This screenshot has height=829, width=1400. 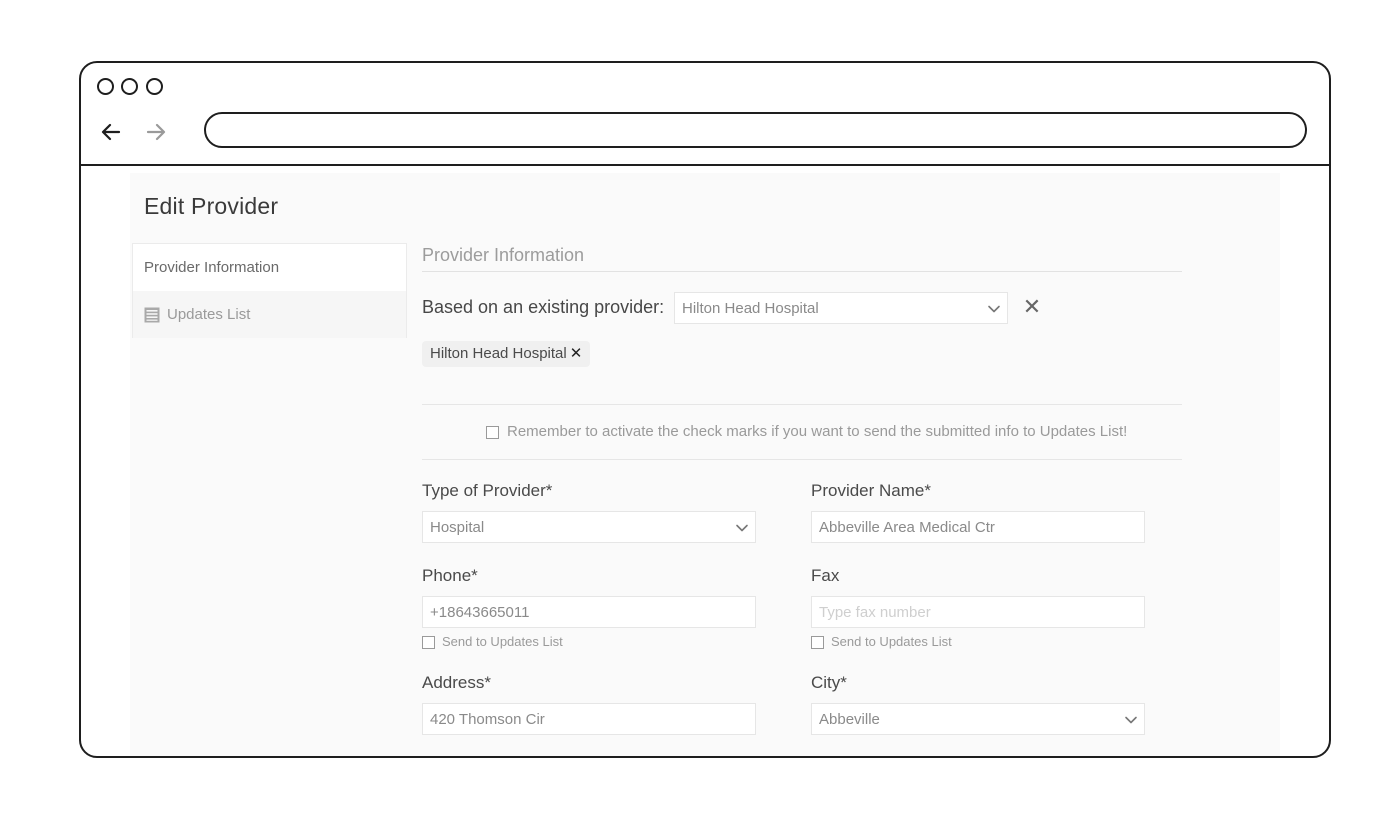 What do you see at coordinates (875, 612) in the screenshot?
I see `fax-placeholder: Type fax number` at bounding box center [875, 612].